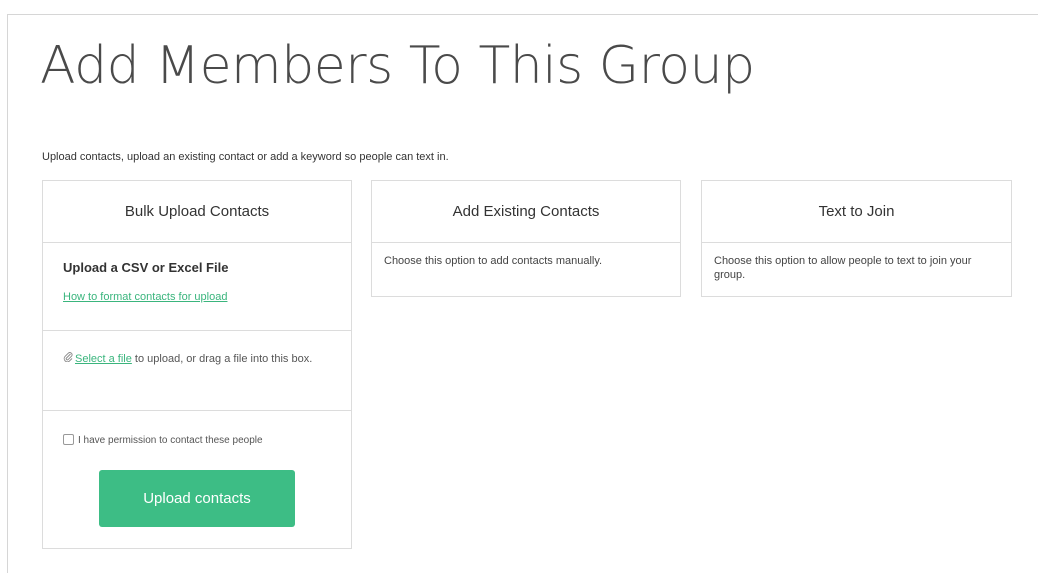 Image resolution: width=1038 pixels, height=573 pixels. I want to click on page-title: Add Members To This Group, so click(397, 66).